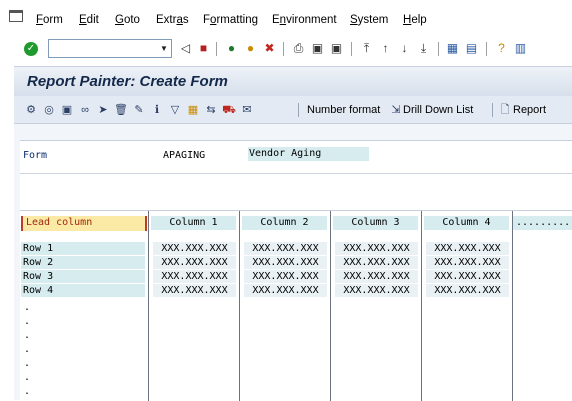  What do you see at coordinates (67, 110) in the screenshot?
I see `insert-icon: ▣` at bounding box center [67, 110].